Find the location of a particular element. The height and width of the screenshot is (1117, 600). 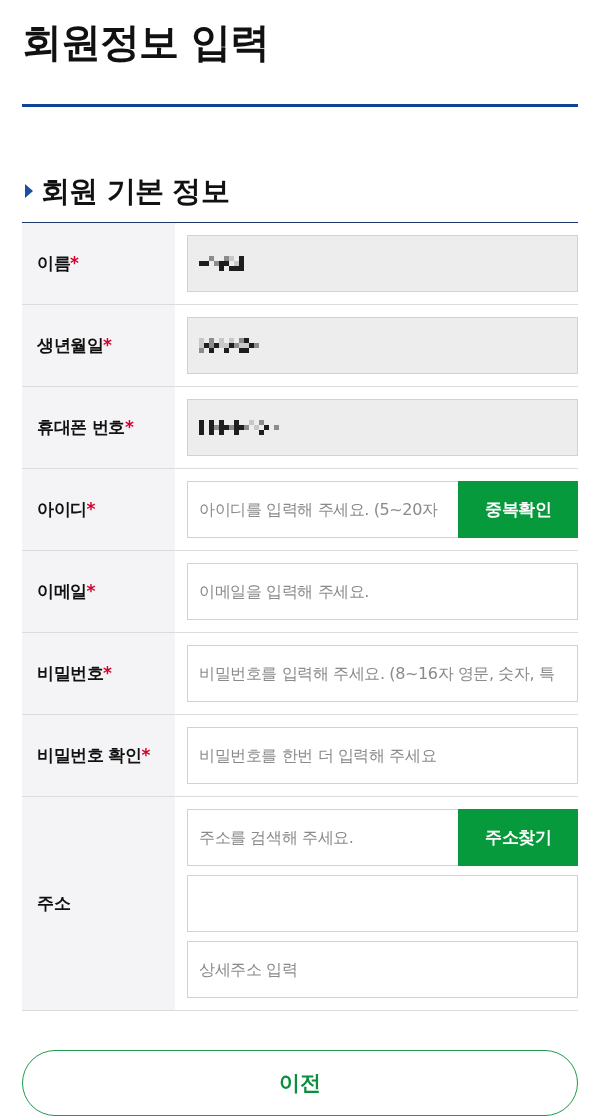

field-label: 비밀번호* is located at coordinates (74, 673).